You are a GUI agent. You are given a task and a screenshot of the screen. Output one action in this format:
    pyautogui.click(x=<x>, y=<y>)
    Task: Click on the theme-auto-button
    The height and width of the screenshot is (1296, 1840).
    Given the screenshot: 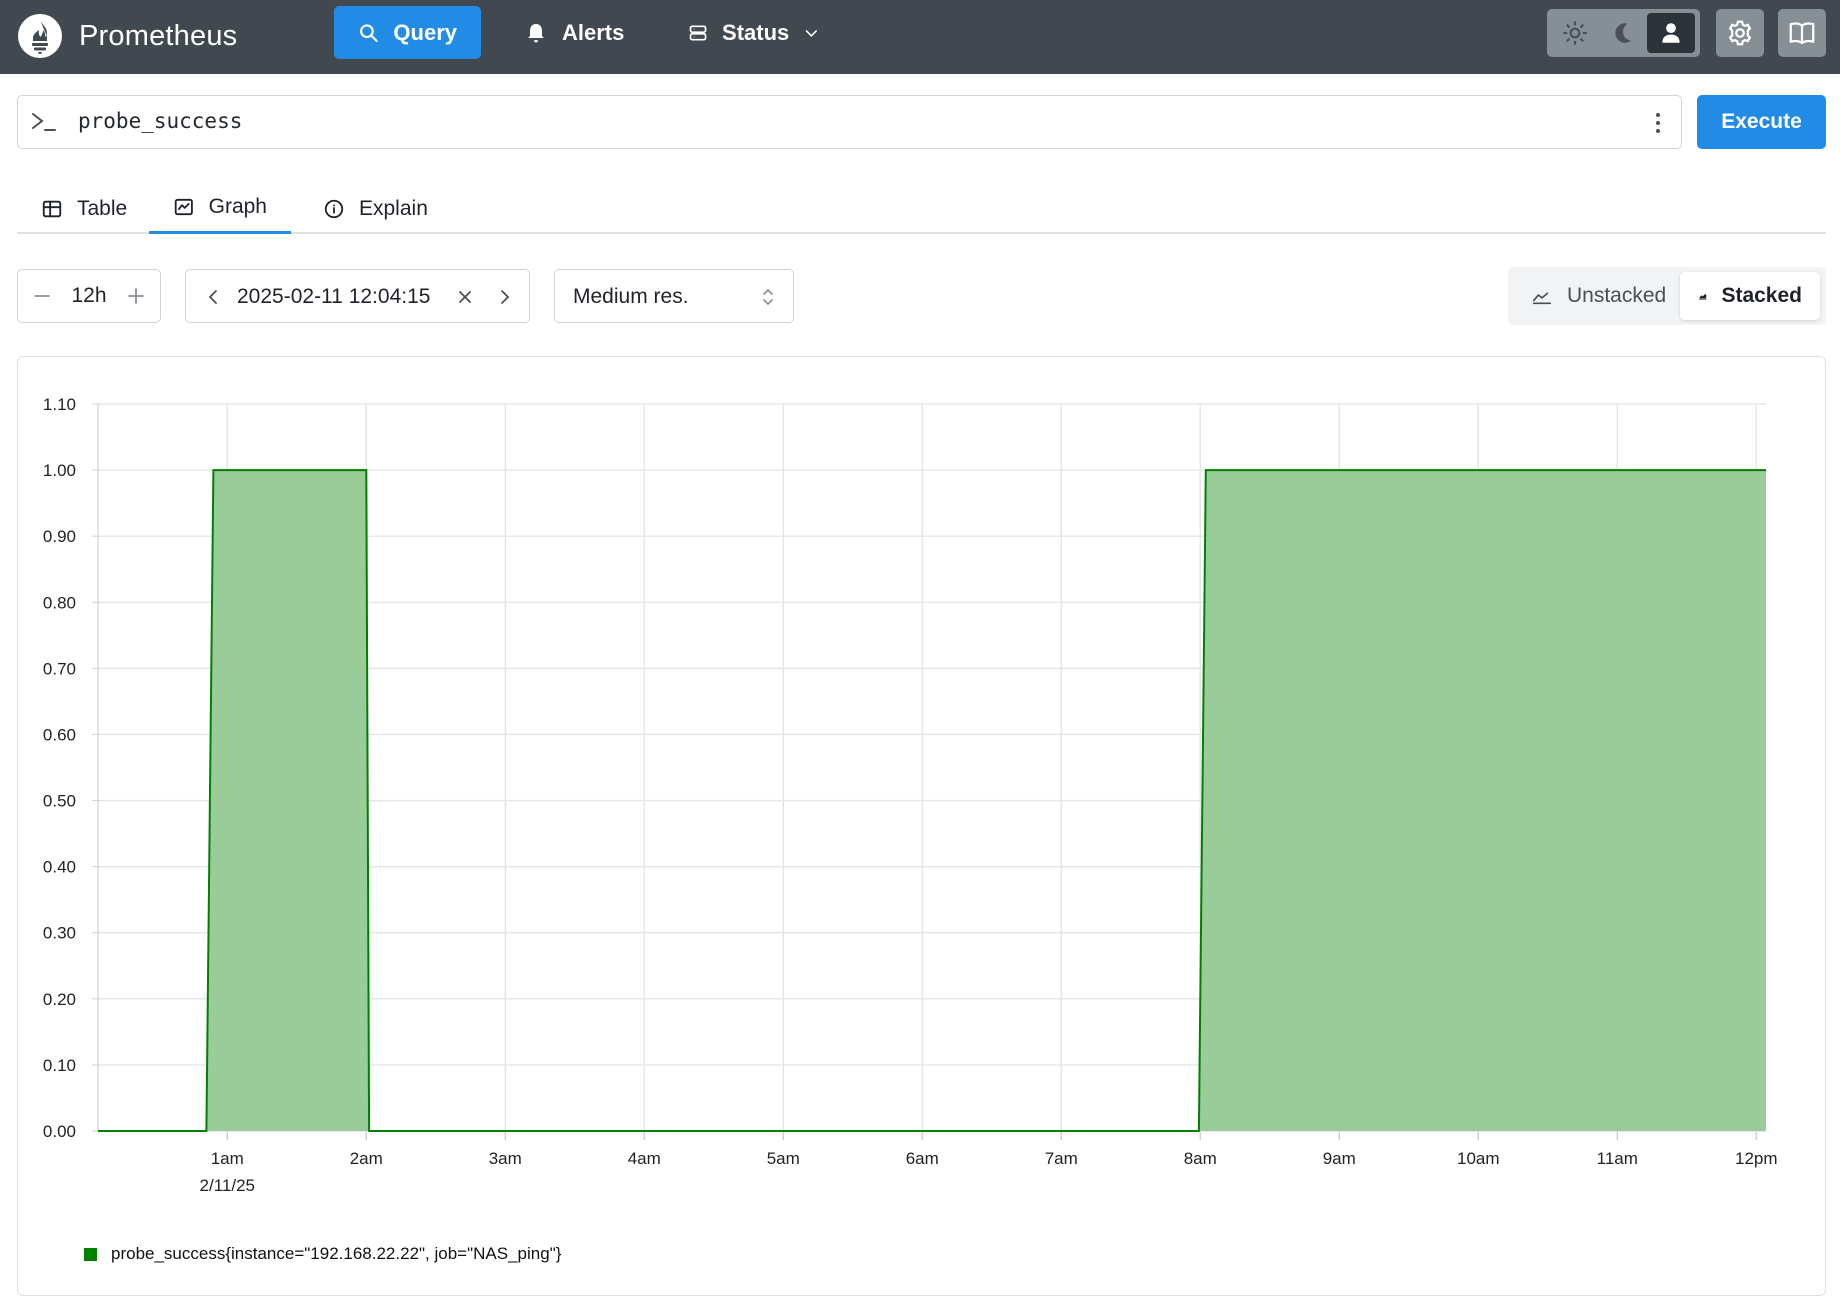 What is the action you would take?
    pyautogui.click(x=1671, y=33)
    